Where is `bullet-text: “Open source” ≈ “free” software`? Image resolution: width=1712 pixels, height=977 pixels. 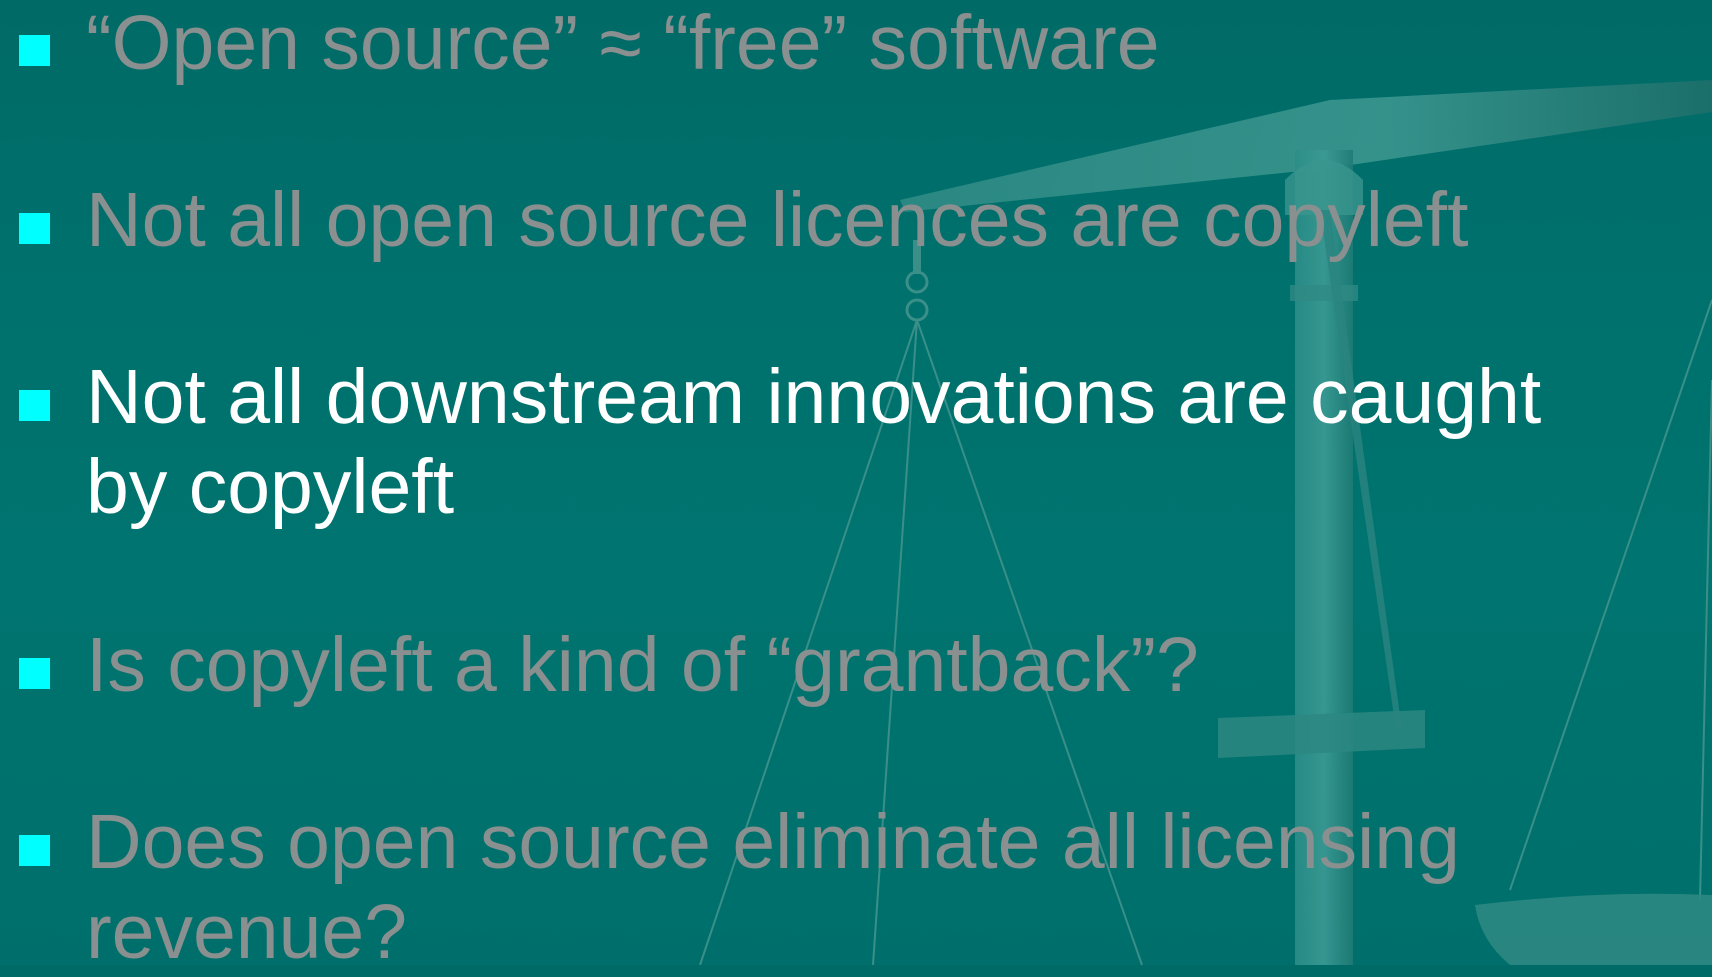 bullet-text: “Open source” ≈ “free” software is located at coordinates (891, 44).